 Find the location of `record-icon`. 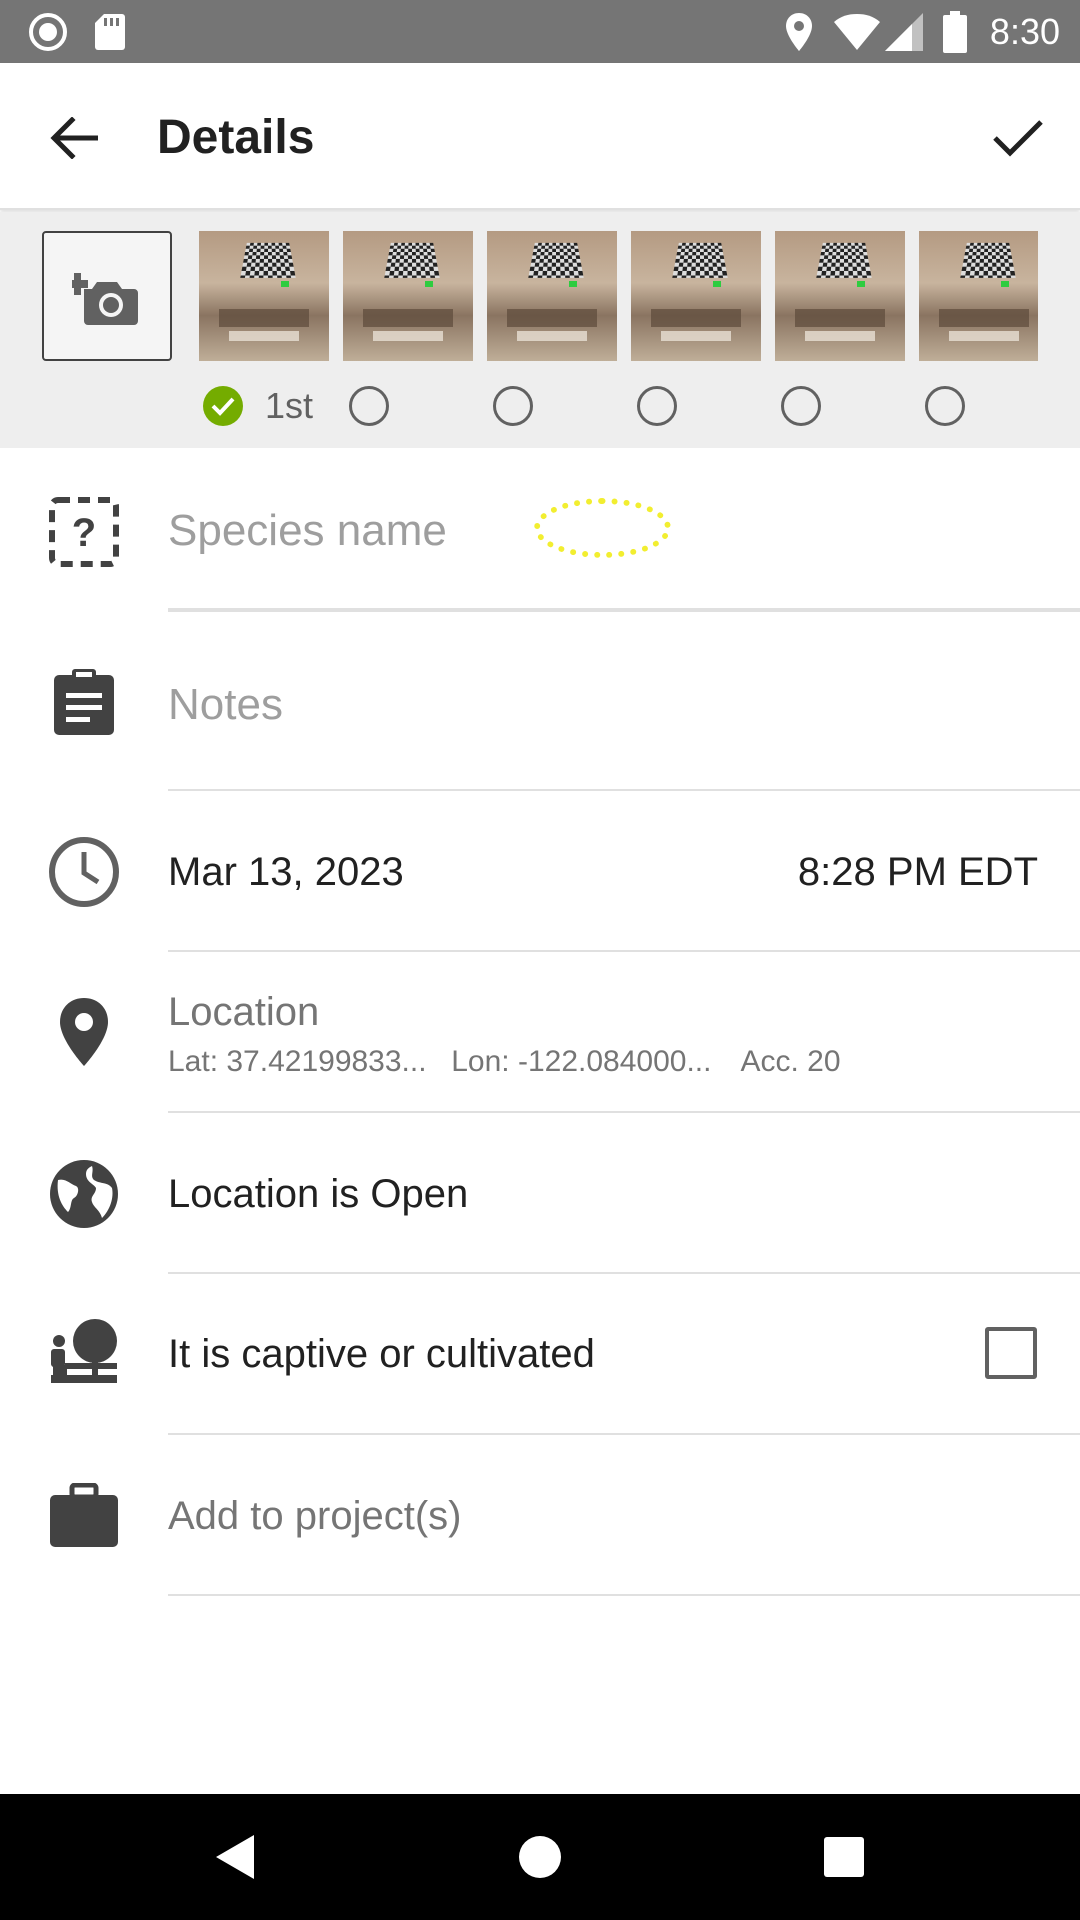

record-icon is located at coordinates (48, 31).